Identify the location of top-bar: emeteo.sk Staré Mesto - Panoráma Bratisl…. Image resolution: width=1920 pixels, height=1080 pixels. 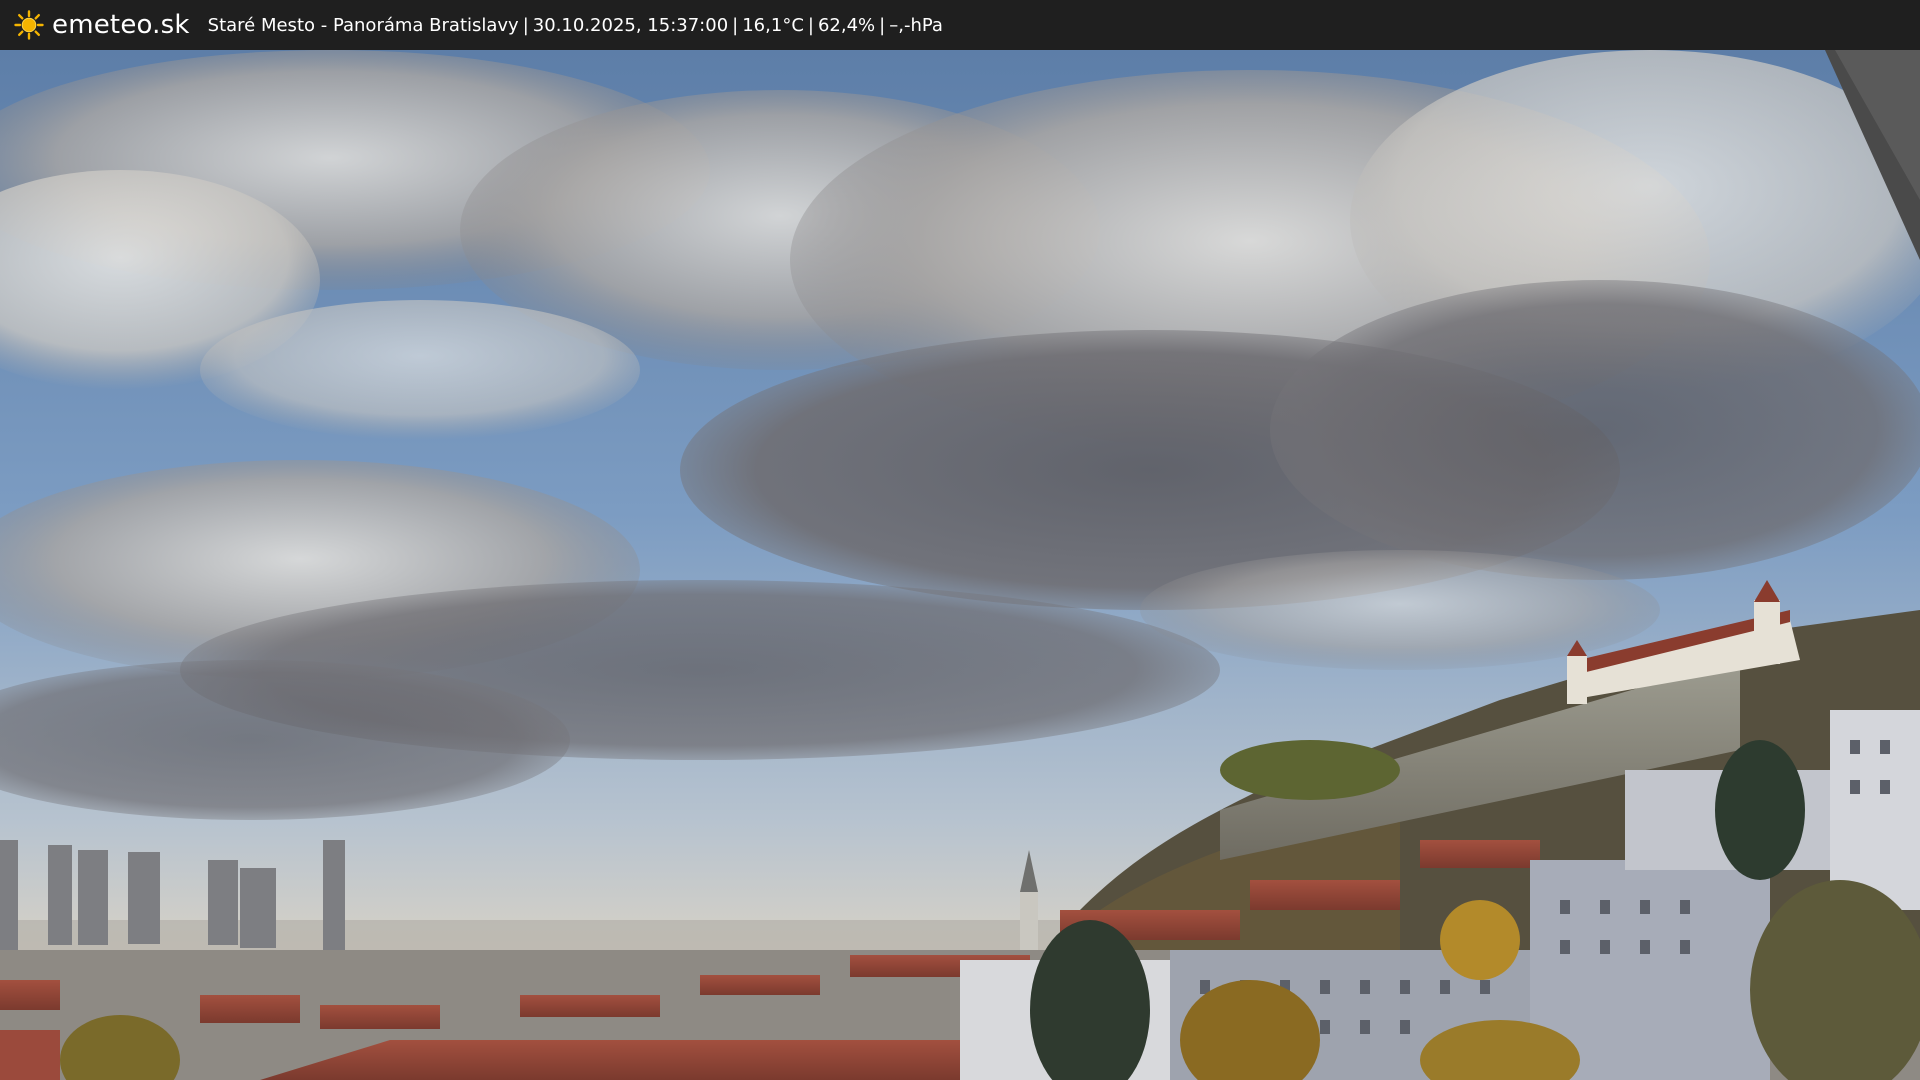
(960, 25).